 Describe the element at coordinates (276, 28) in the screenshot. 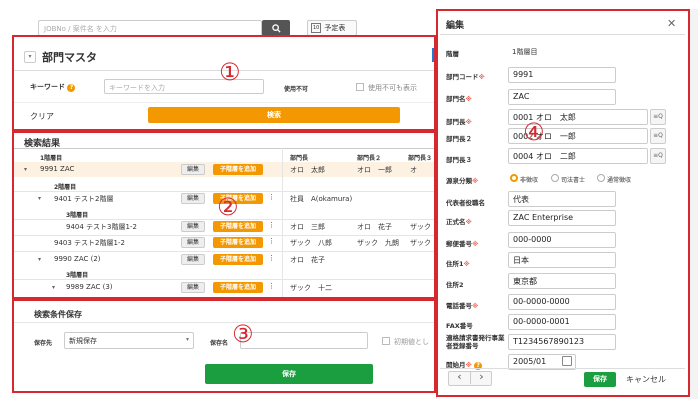

I see `search-icon` at that location.